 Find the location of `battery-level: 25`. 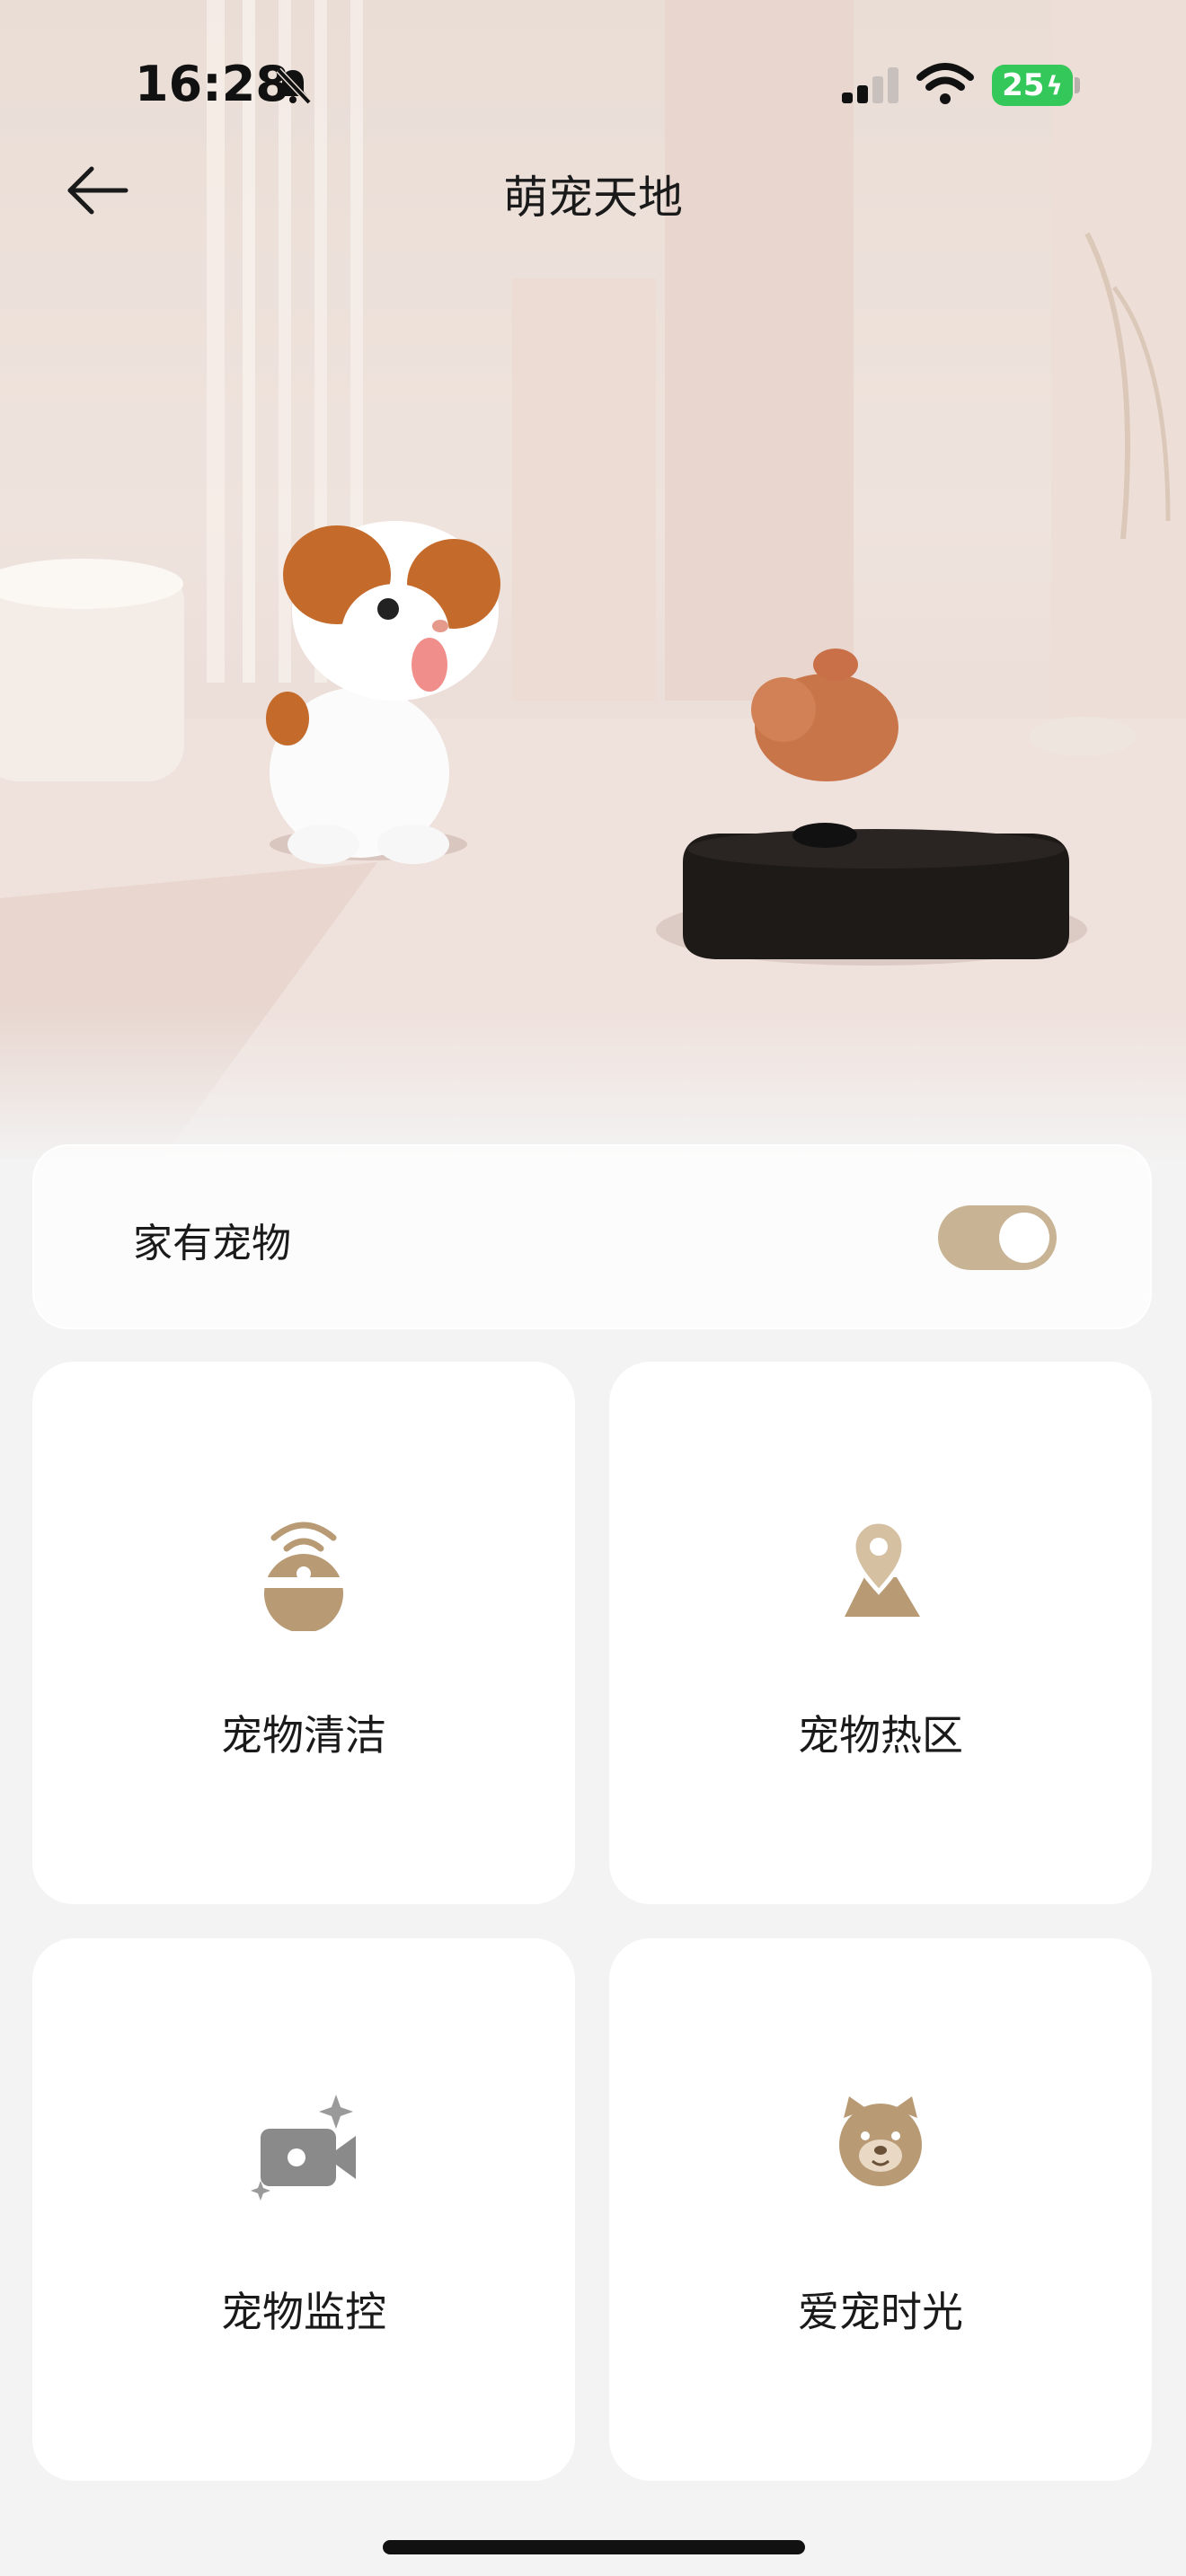

battery-level: 25 is located at coordinates (1023, 85).